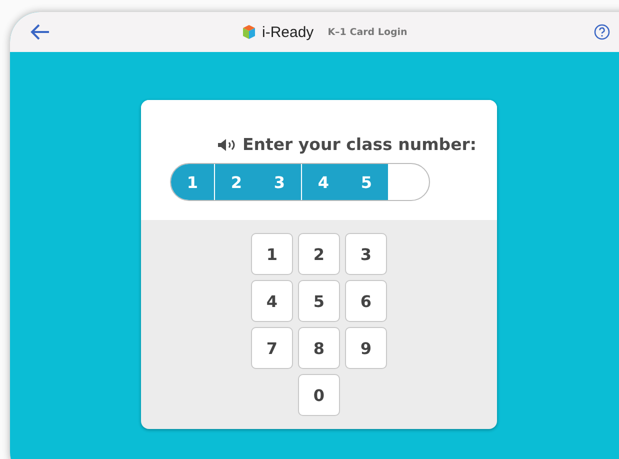 The height and width of the screenshot is (459, 619). What do you see at coordinates (319, 348) in the screenshot?
I see `keypad-key: 8` at bounding box center [319, 348].